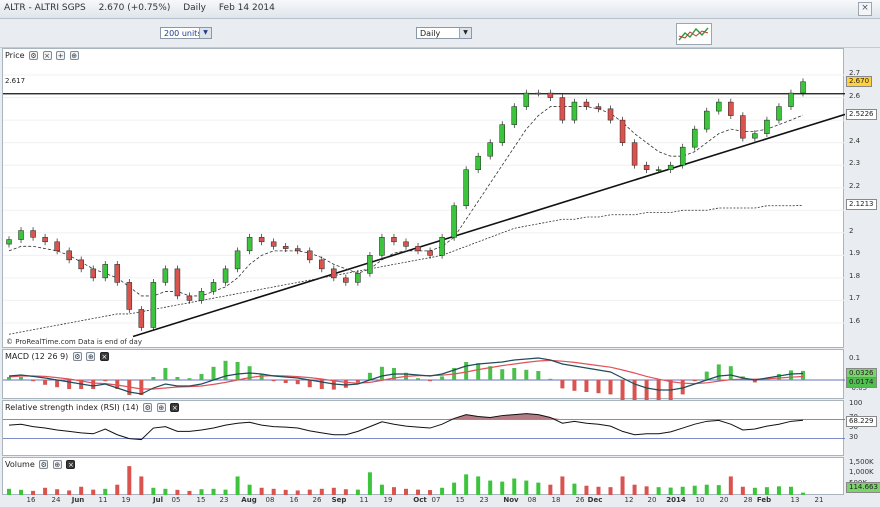  I want to click on symbol-name: ALTR - ALTRI SGPS, so click(45, 8).